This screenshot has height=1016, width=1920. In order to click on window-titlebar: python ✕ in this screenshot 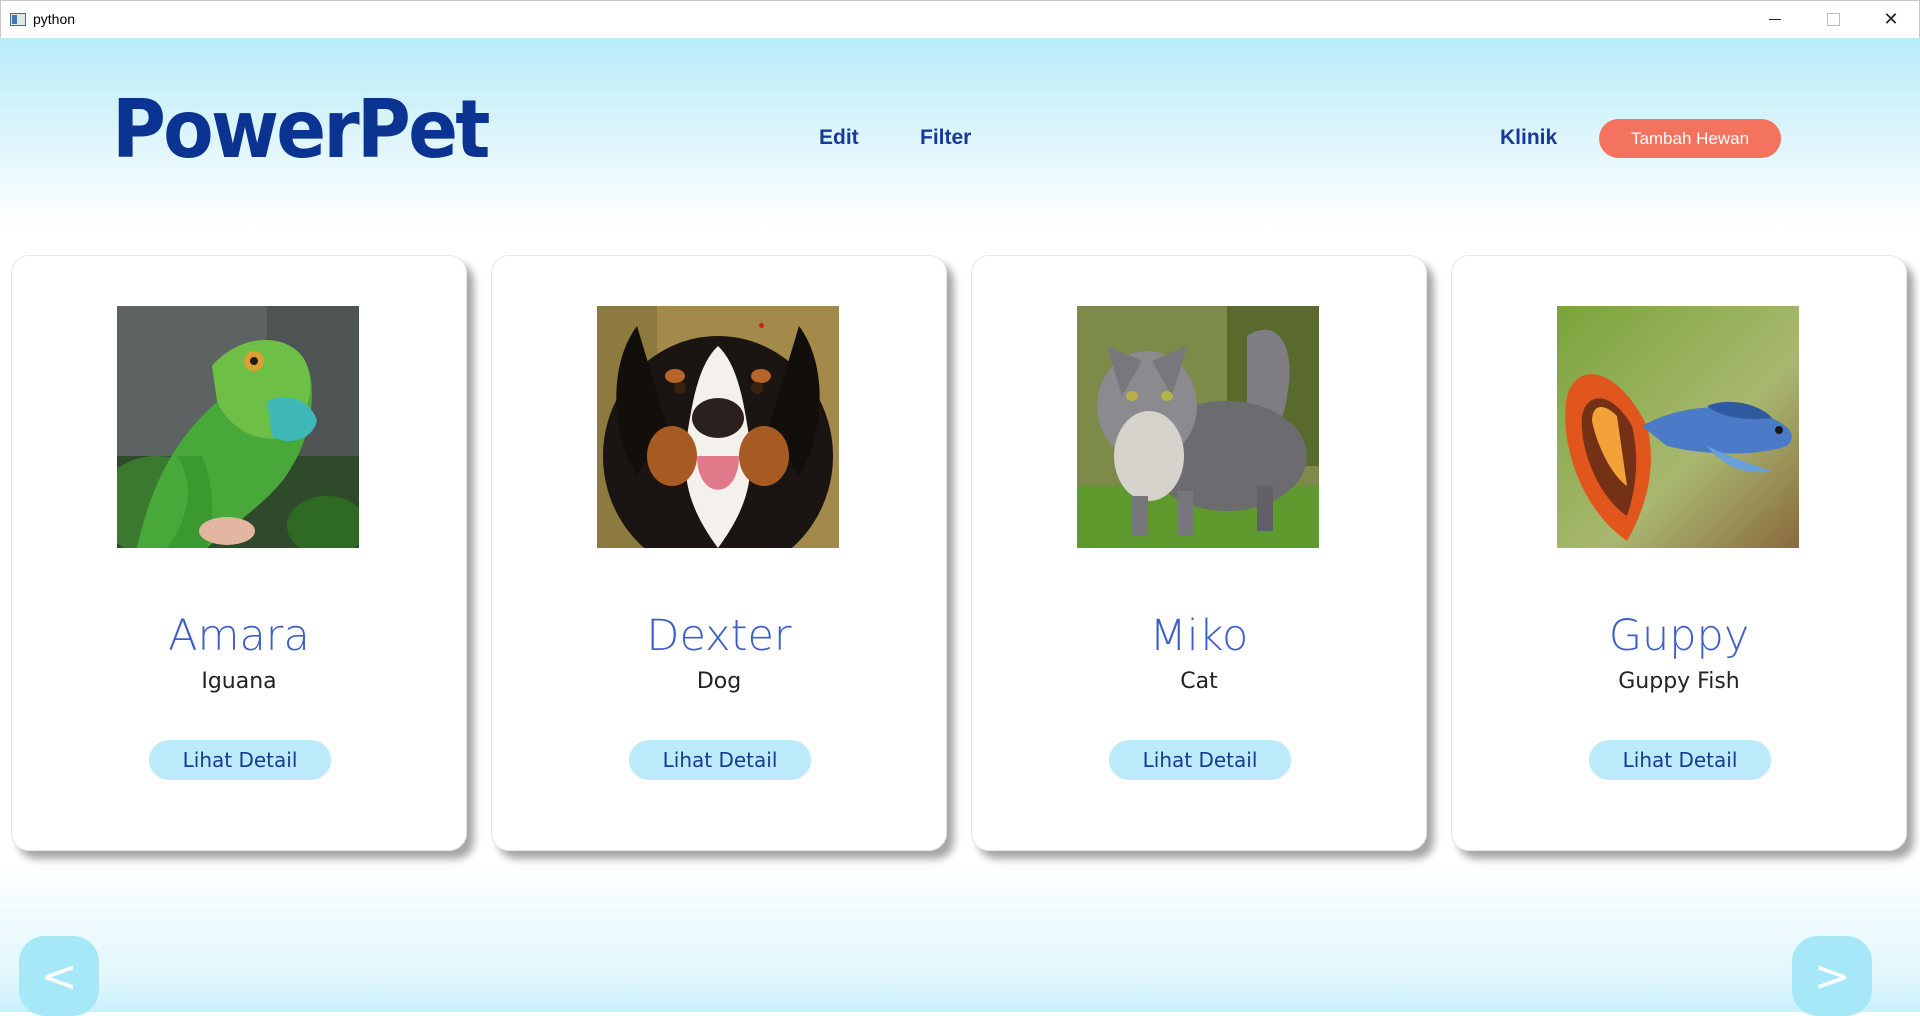, I will do `click(960, 19)`.